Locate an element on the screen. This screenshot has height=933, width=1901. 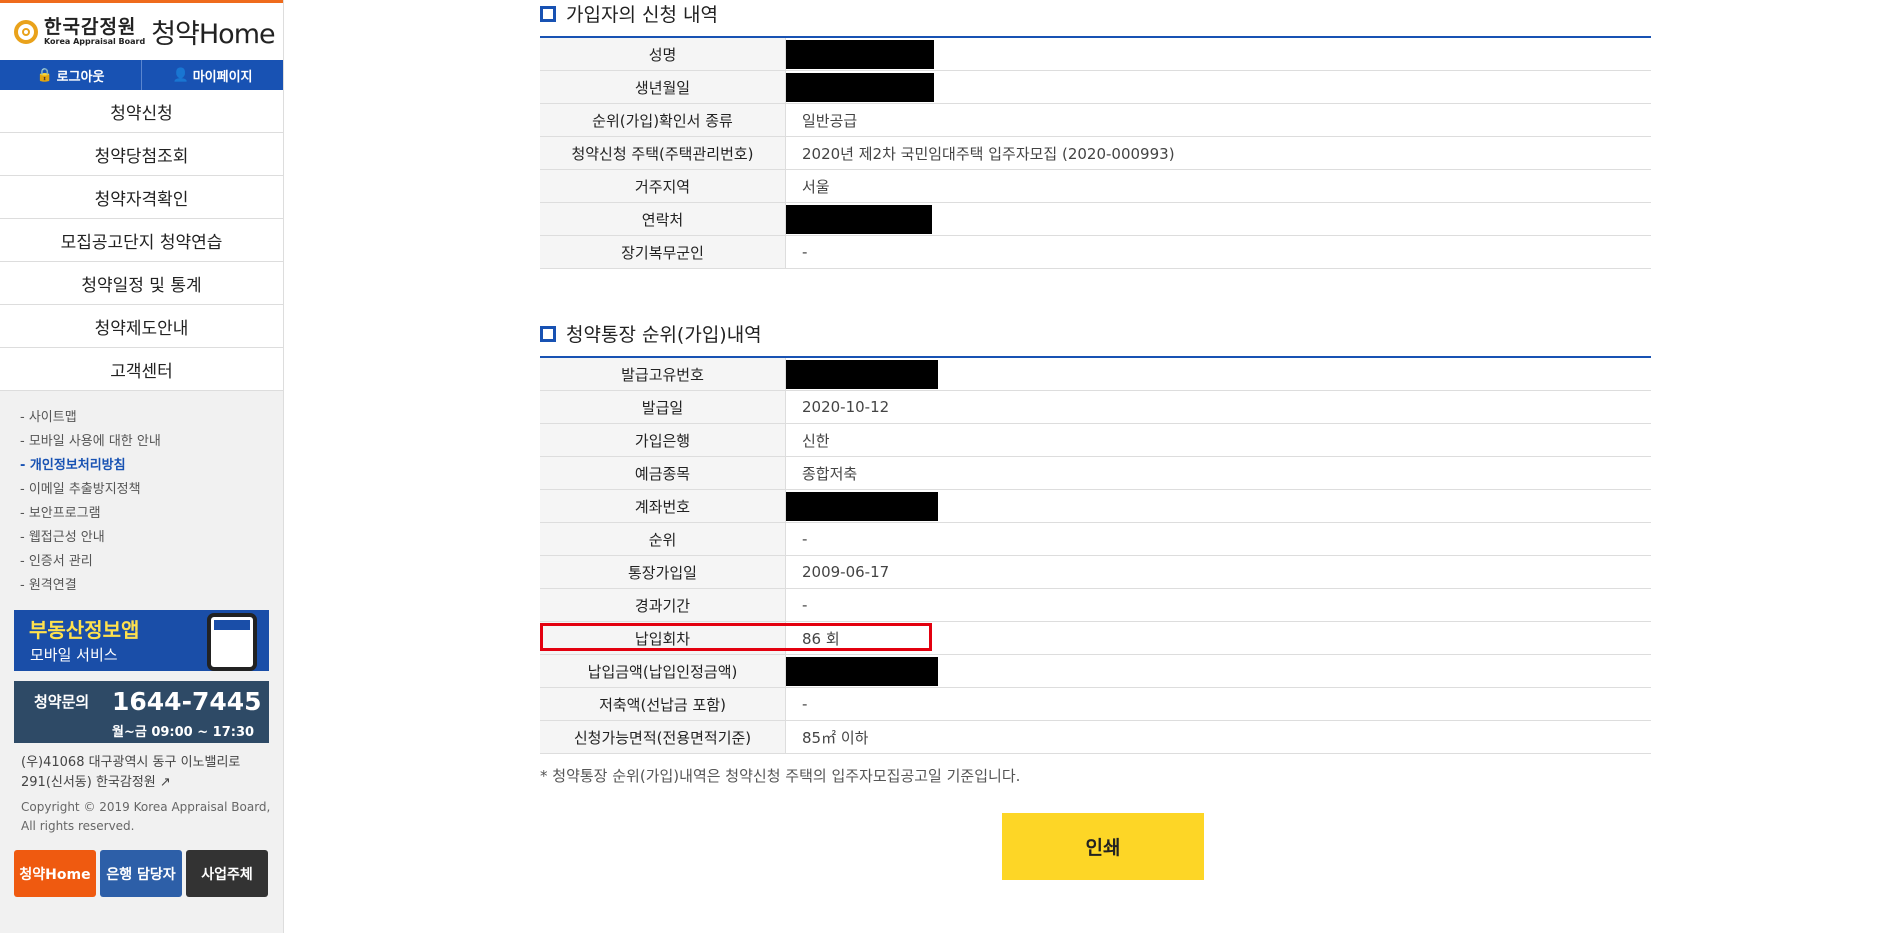
mypage-button: 👤 마이페이지 is located at coordinates (212, 75).